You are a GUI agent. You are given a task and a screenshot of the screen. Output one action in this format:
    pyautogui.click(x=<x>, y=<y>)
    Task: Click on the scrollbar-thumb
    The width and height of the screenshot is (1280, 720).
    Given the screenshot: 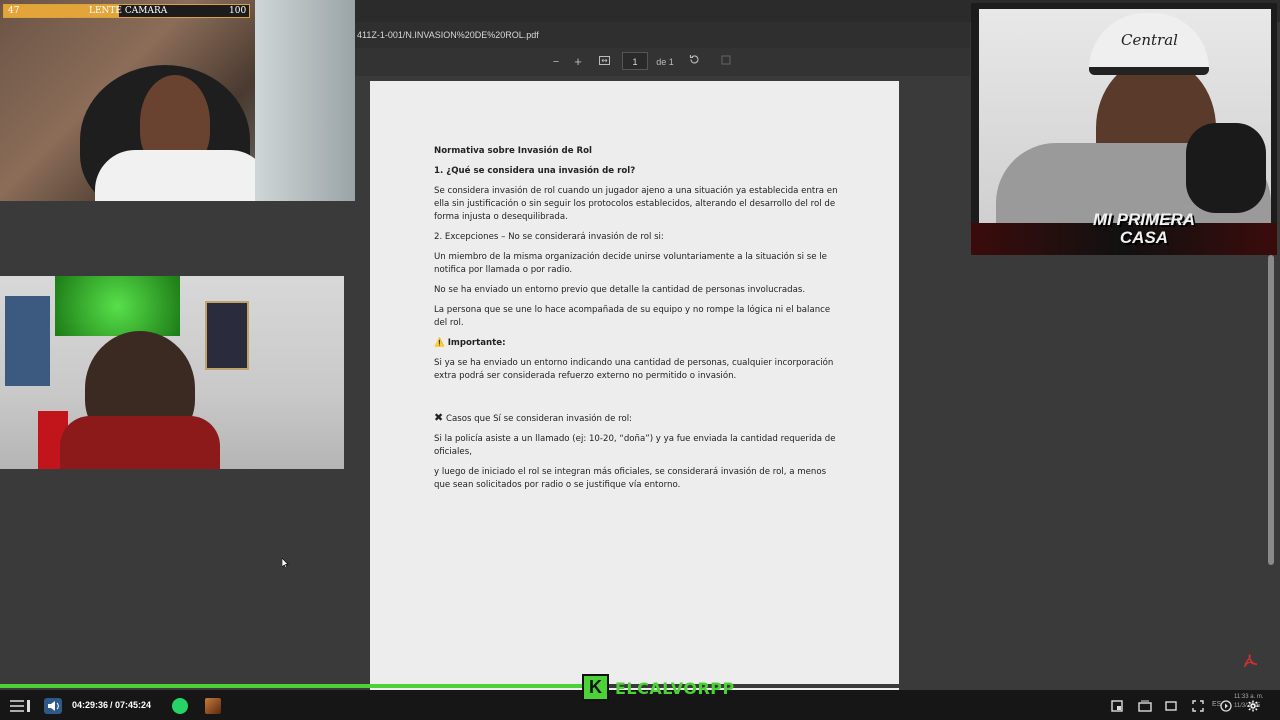 What is the action you would take?
    pyautogui.click(x=1271, y=410)
    